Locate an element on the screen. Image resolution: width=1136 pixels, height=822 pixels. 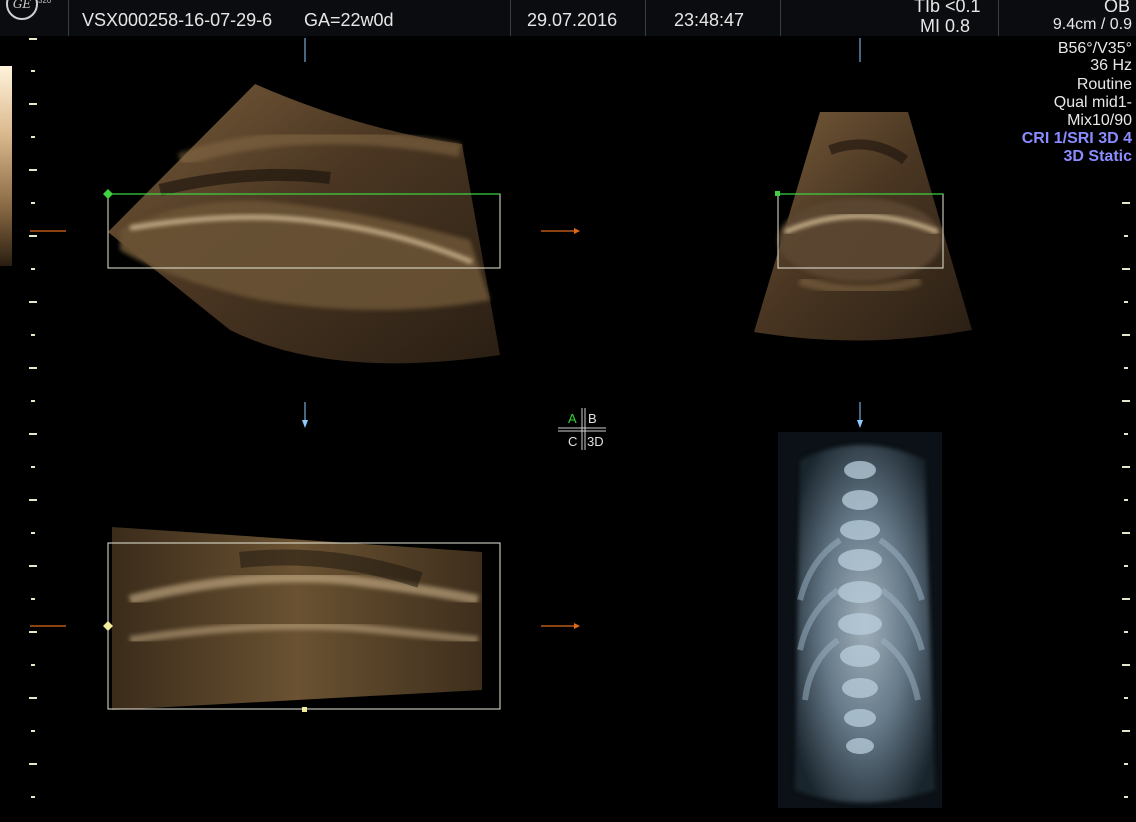
quad-a-label: A is located at coordinates (572, 418).